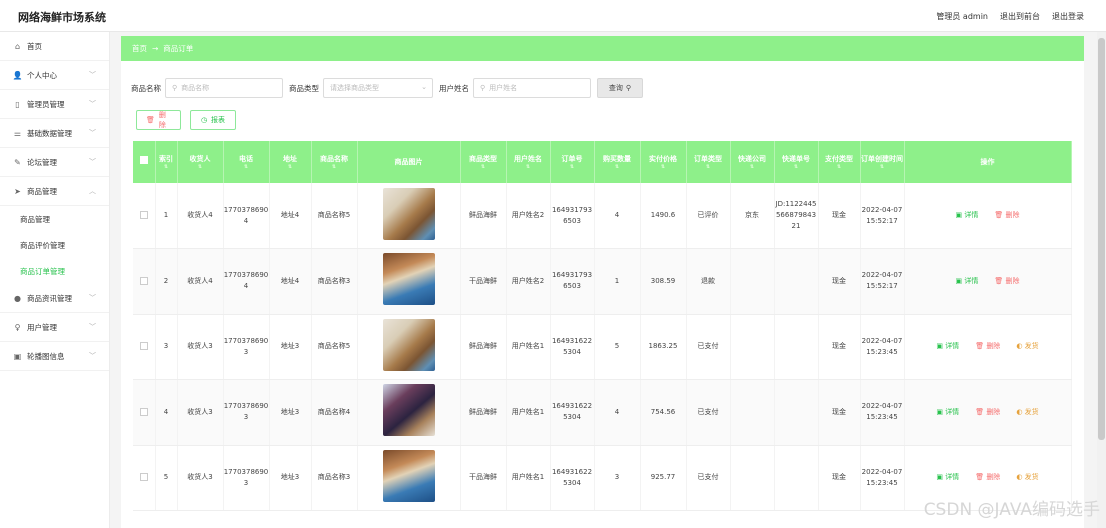  What do you see at coordinates (796, 162) in the screenshot?
I see `column-header: 快递单号 ⇅` at bounding box center [796, 162].